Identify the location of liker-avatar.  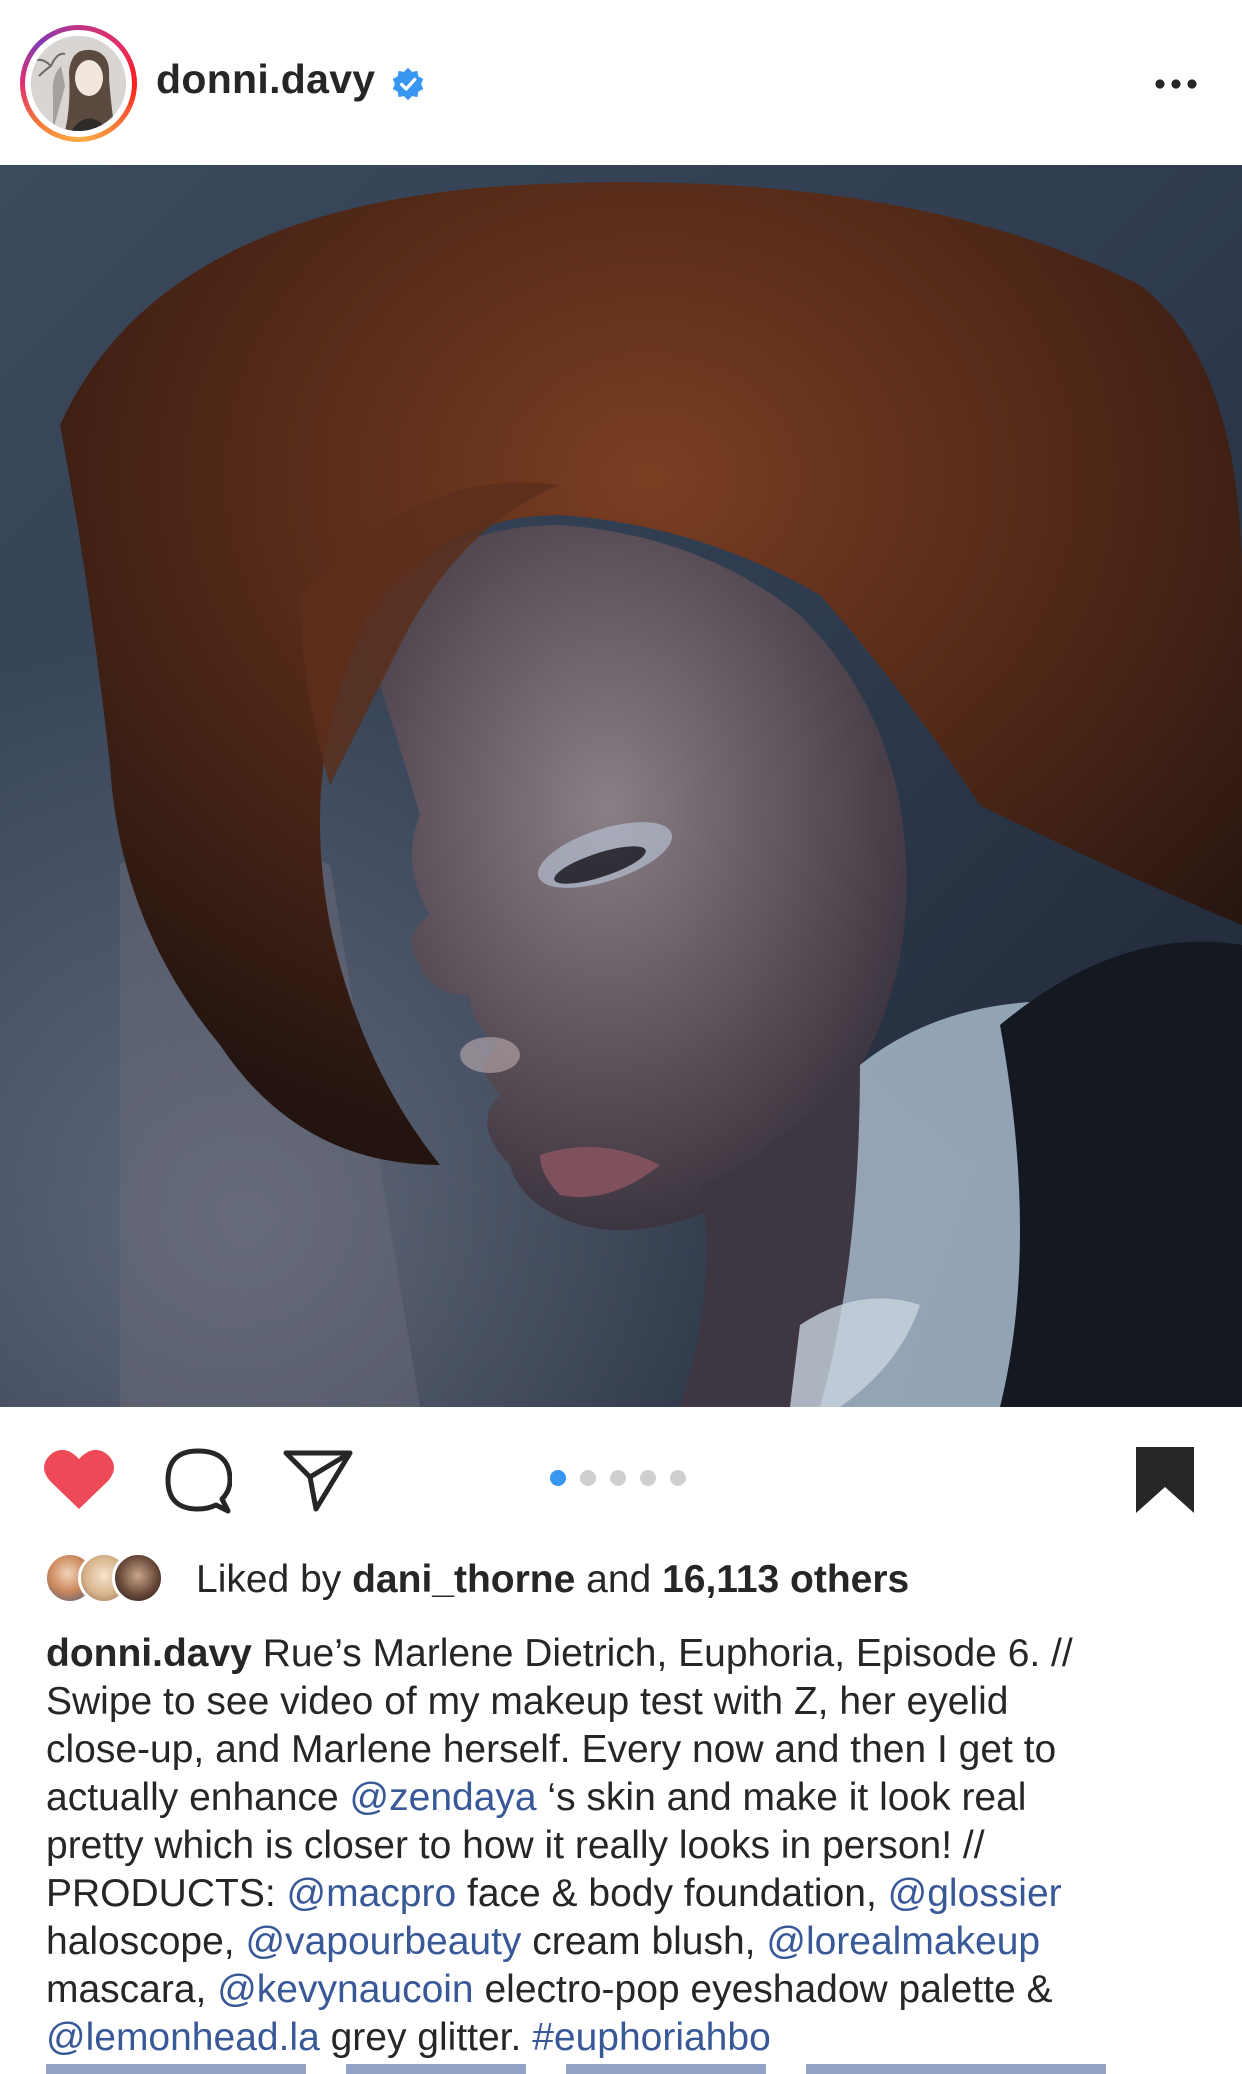
(138, 1578).